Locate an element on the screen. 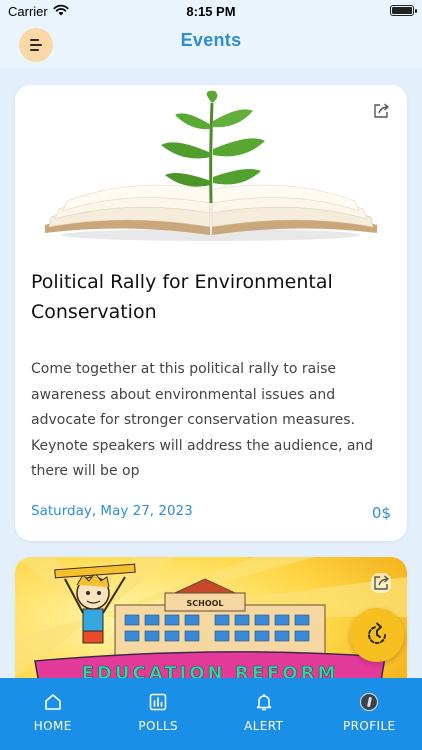 This screenshot has width=422, height=750. nav-label: POLLS is located at coordinates (158, 726).